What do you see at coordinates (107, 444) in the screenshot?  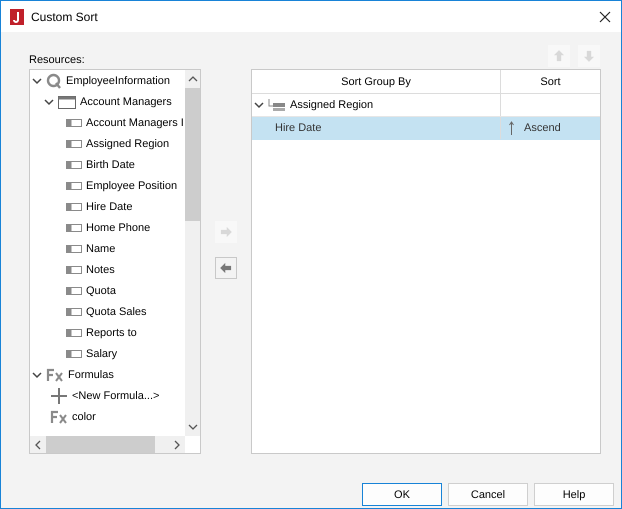 I see `horizontal-scrollbar` at bounding box center [107, 444].